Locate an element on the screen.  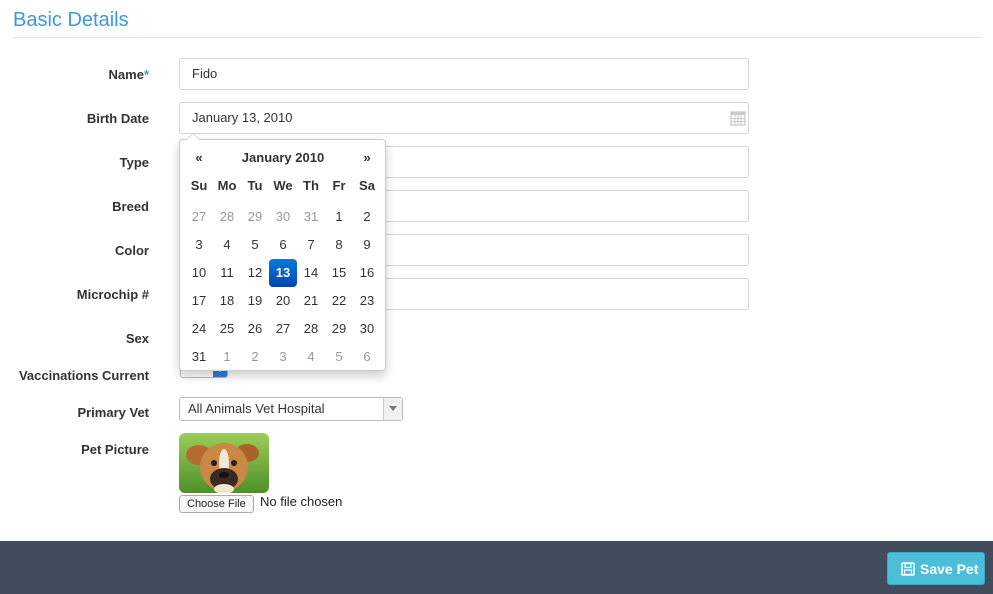
weekday-header: Sa is located at coordinates (367, 185).